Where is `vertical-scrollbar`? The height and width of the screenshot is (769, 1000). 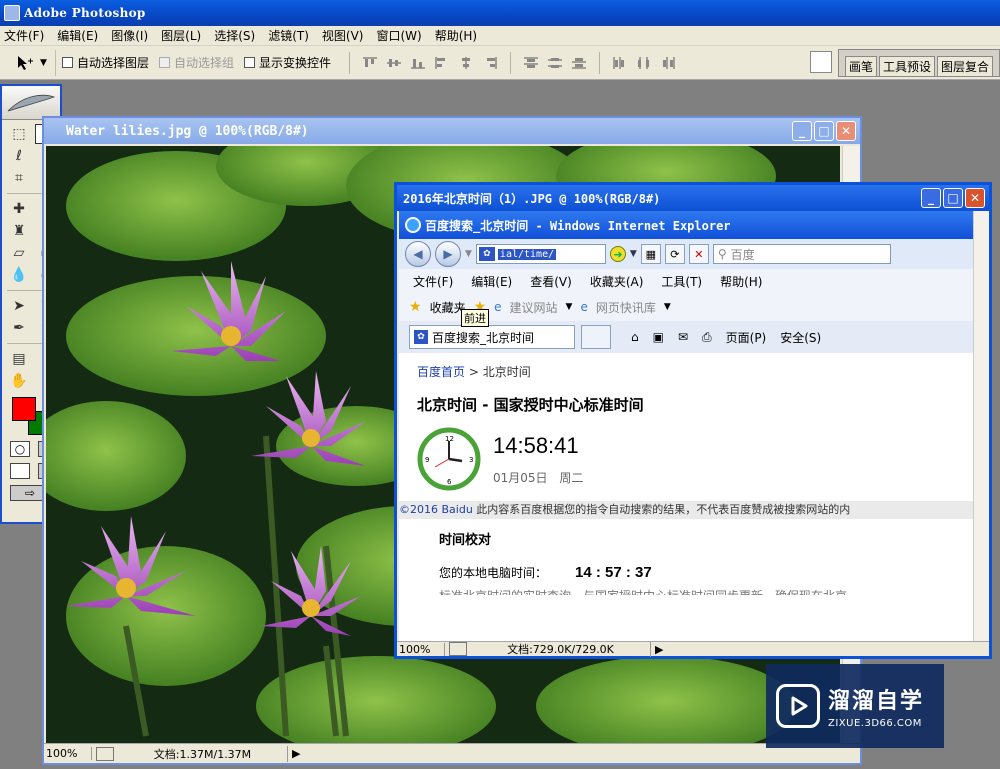 vertical-scrollbar is located at coordinates (981, 427).